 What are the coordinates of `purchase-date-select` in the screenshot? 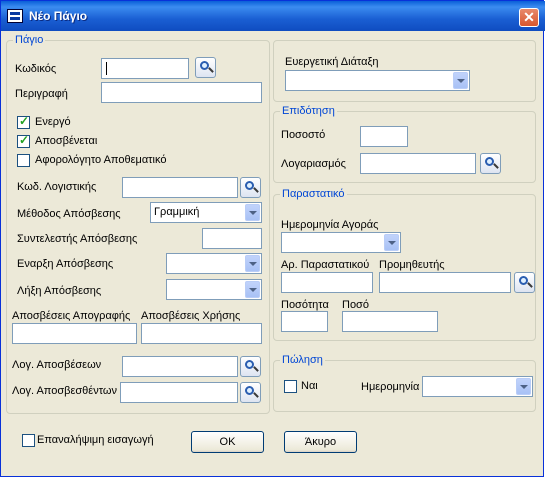 It's located at (341, 242).